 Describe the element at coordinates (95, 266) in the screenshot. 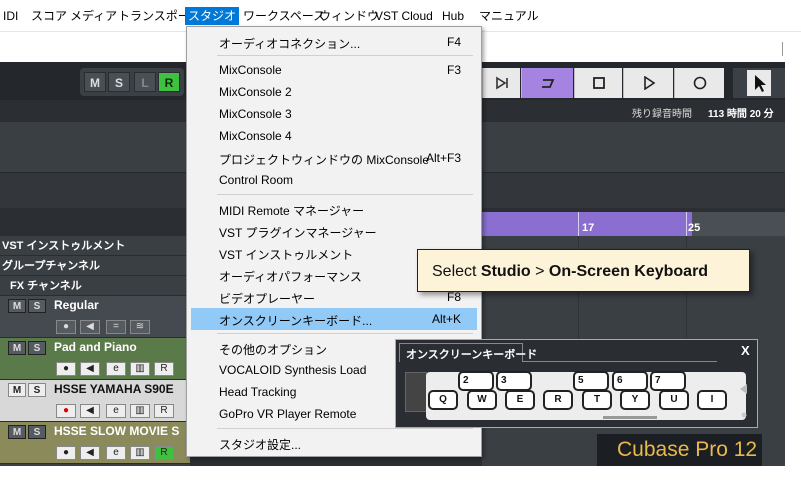

I see `folder-group-channels: グループチャンネル` at that location.